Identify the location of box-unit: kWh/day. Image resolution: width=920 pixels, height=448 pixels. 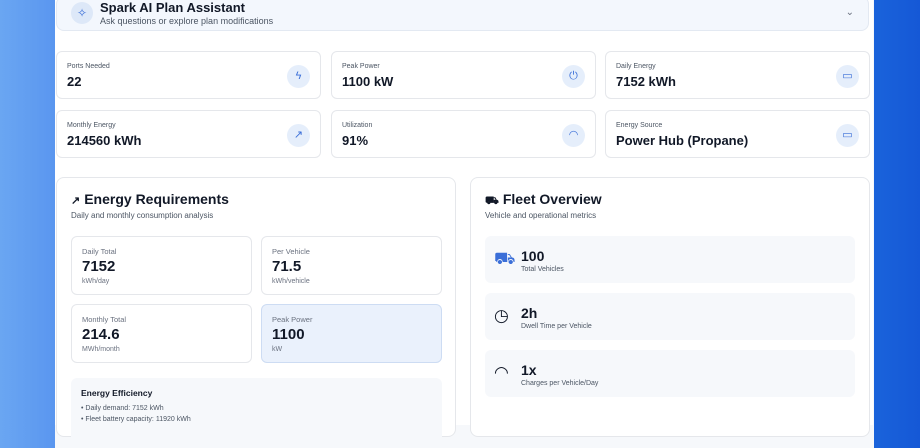
(96, 281).